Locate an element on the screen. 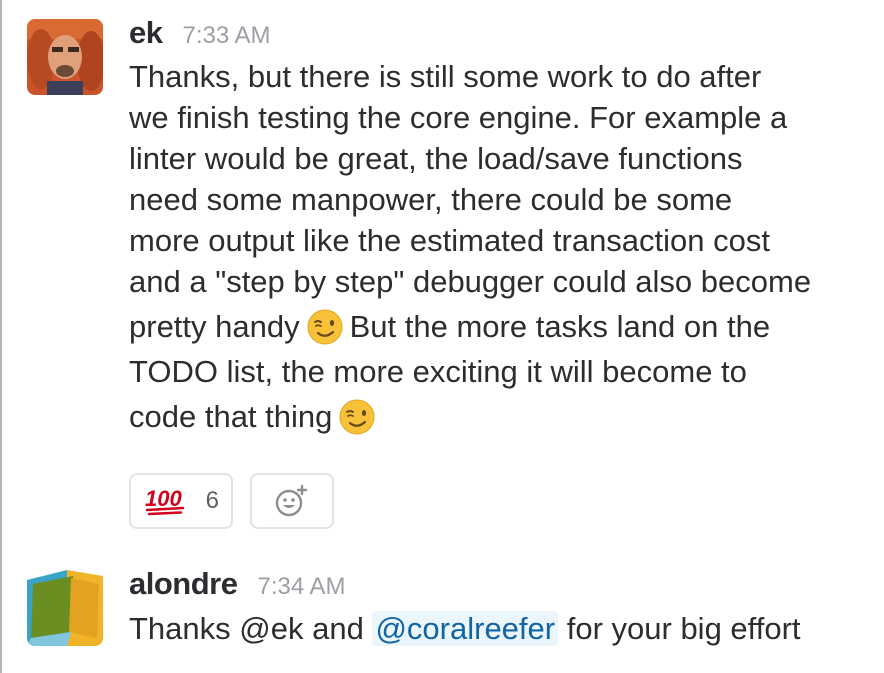 This screenshot has width=884, height=673. message-text: pretty handy is located at coordinates (214, 326).